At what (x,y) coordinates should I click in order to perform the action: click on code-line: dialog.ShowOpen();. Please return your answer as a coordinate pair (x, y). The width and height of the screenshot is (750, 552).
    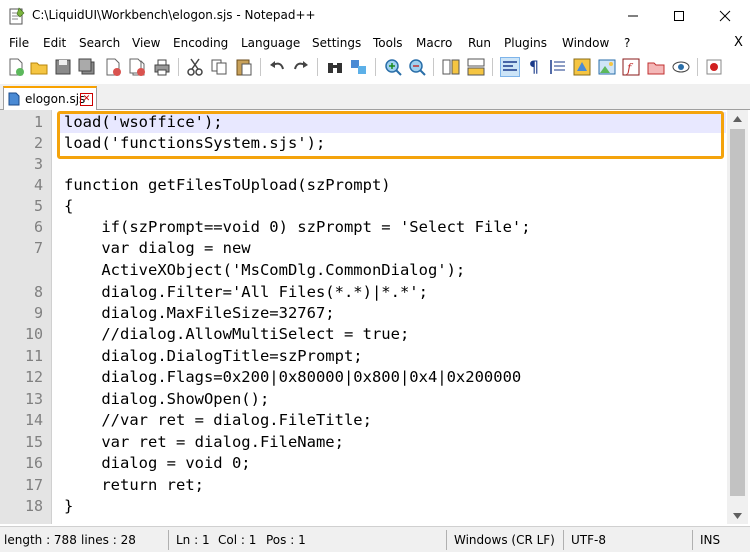
    Looking at the image, I should click on (166, 399).